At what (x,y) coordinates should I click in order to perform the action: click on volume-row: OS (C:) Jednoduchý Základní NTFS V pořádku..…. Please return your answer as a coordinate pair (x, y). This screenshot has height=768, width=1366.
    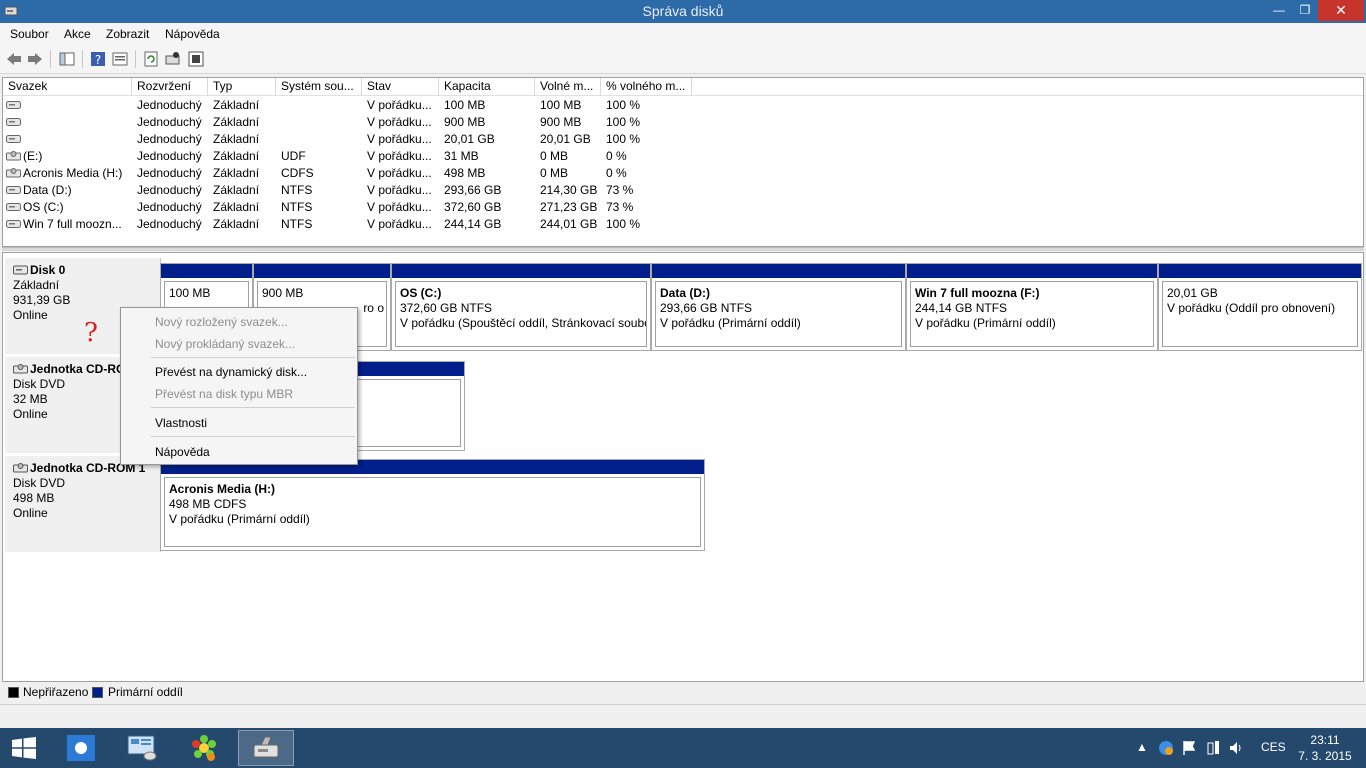
    Looking at the image, I should click on (683, 207).